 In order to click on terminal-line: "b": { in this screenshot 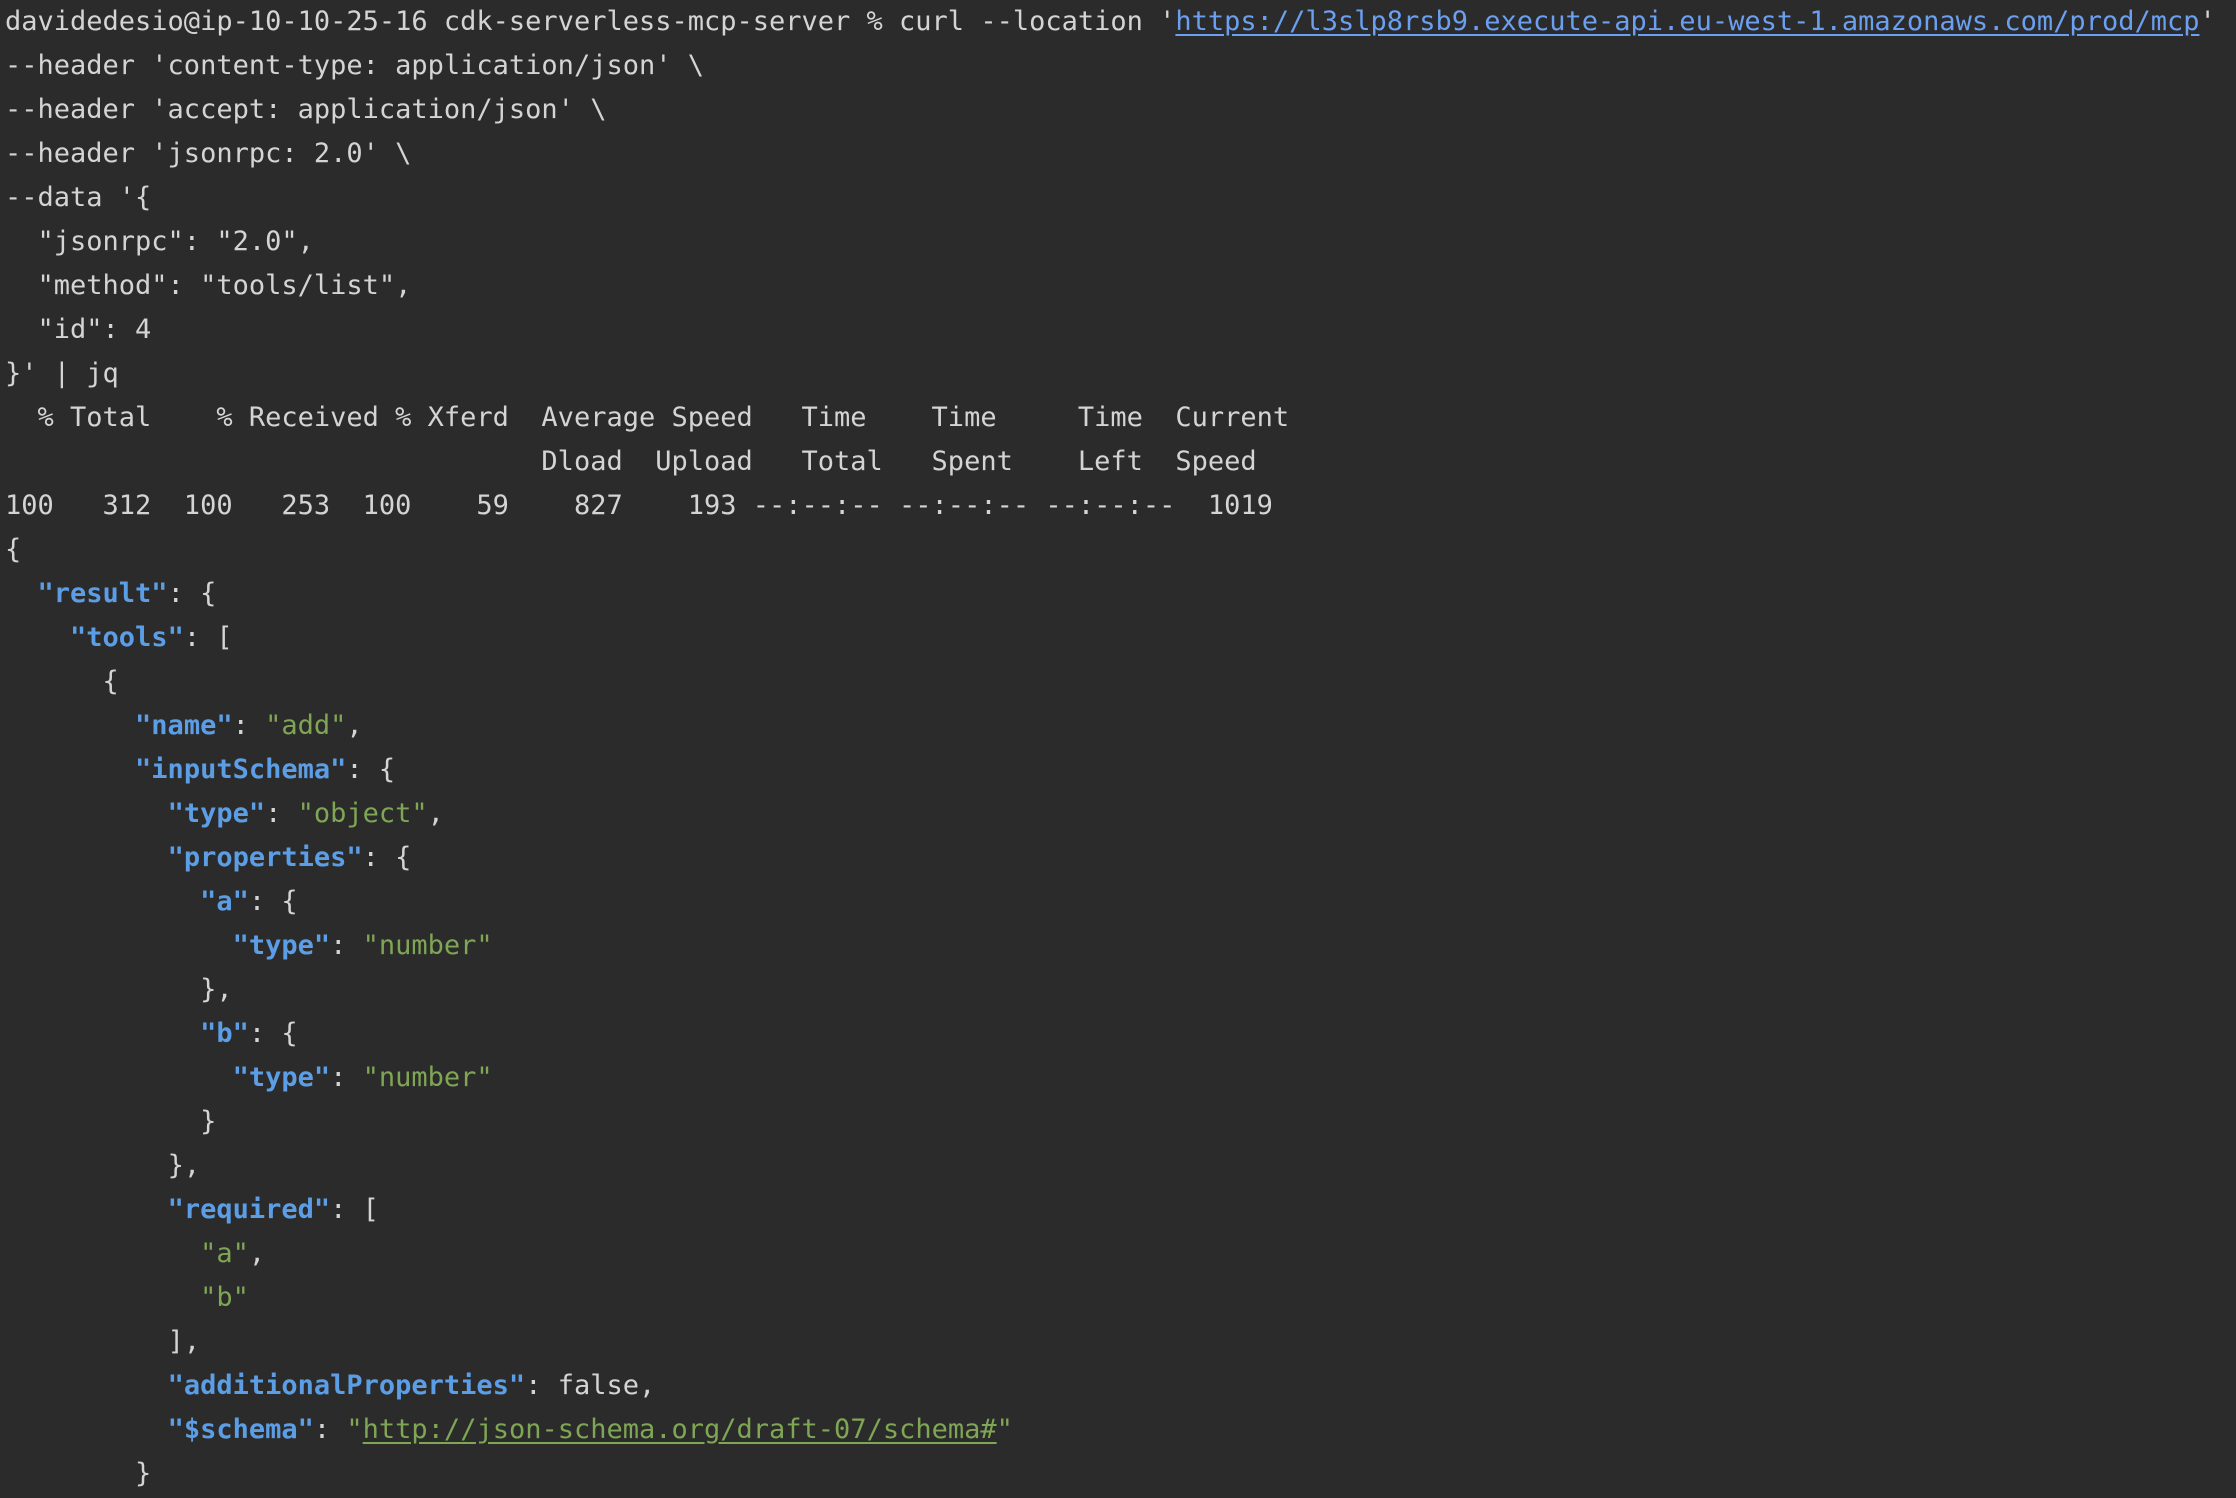, I will do `click(1118, 1034)`.